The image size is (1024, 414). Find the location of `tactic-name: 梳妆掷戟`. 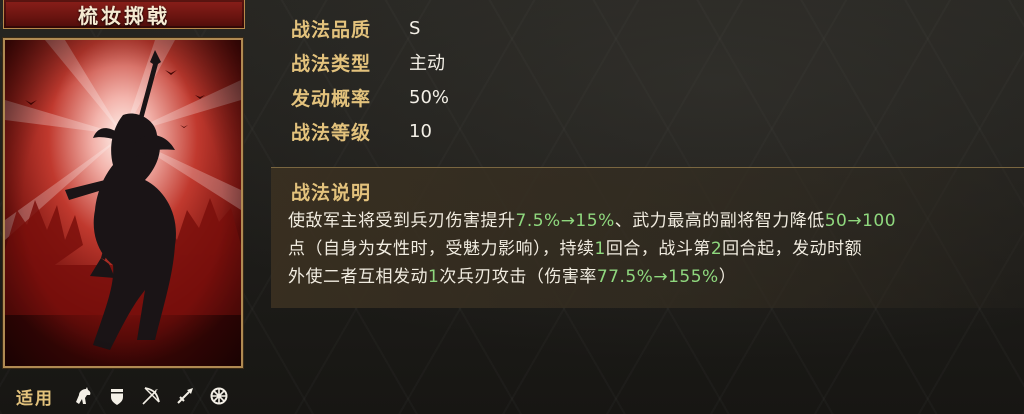

tactic-name: 梳妆掷戟 is located at coordinates (124, 15).